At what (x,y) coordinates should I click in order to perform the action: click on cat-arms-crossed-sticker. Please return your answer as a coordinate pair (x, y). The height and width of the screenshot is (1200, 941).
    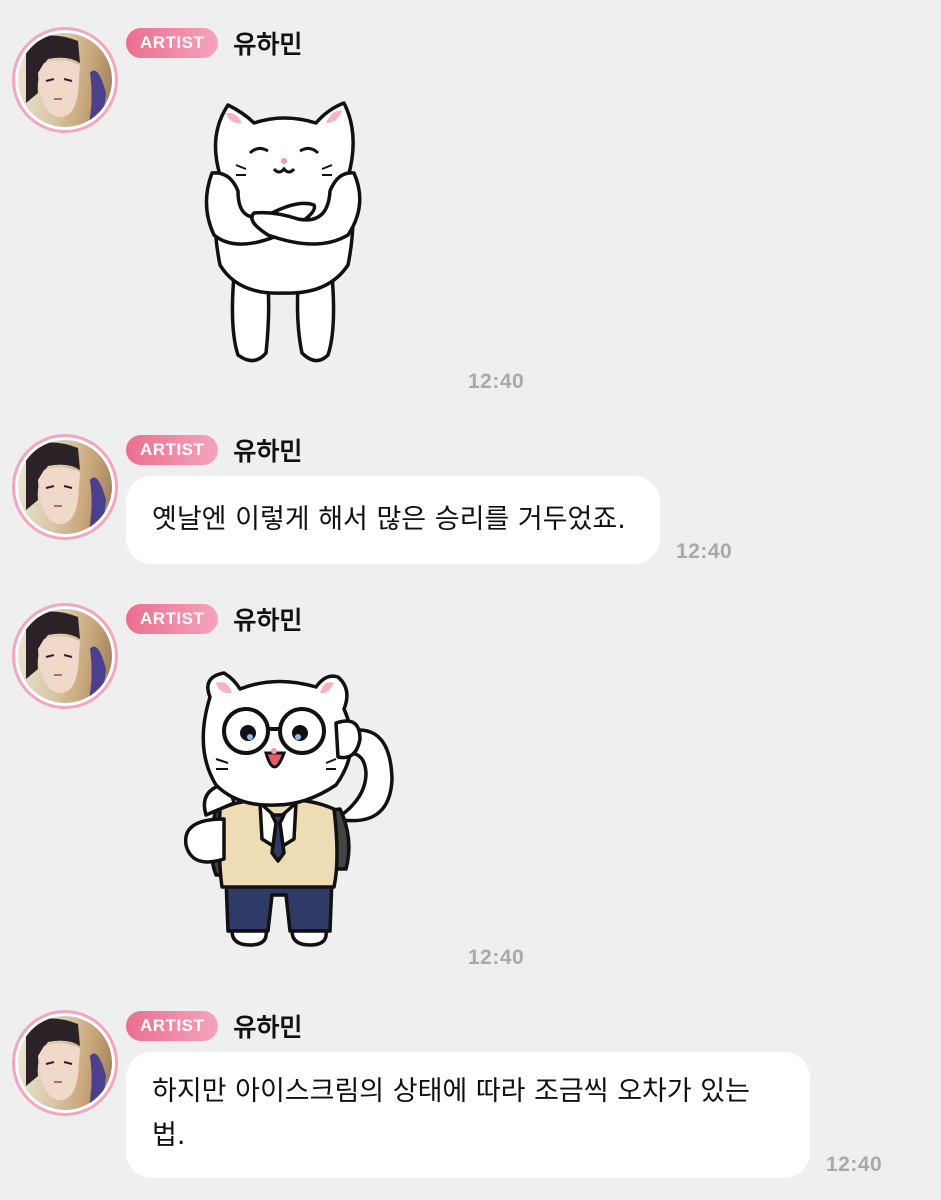
    Looking at the image, I should click on (283, 231).